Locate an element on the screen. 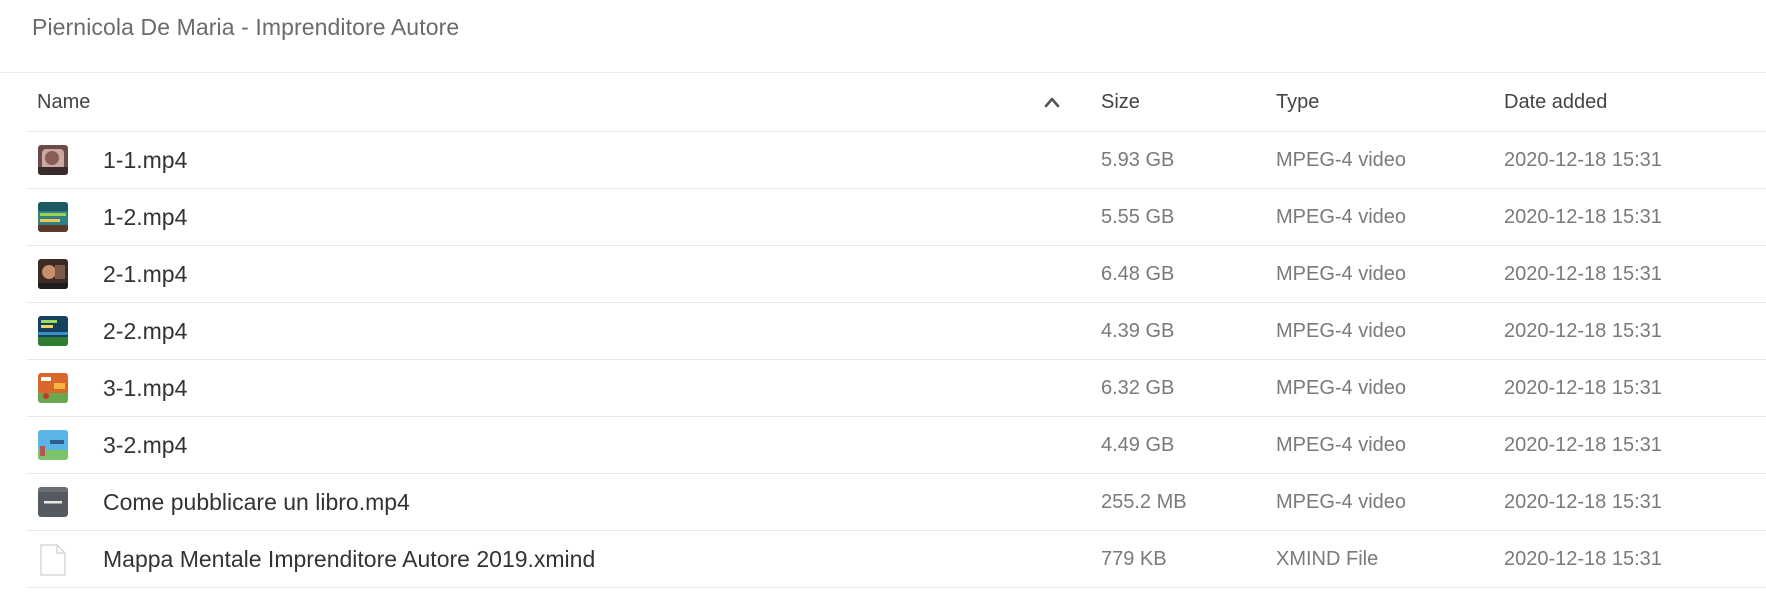 This screenshot has width=1766, height=608. column-header-size: Size is located at coordinates (1120, 102).